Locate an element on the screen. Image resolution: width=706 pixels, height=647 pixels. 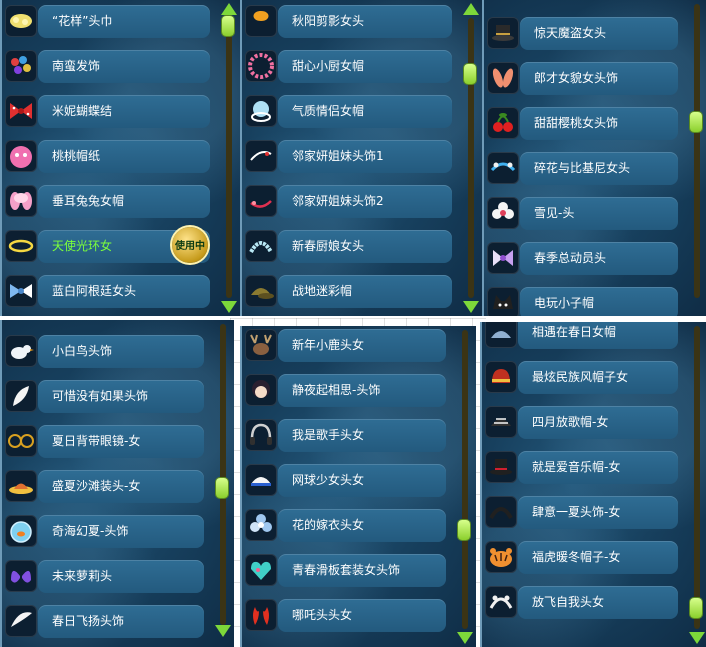
list-item: “花样”头巾 is located at coordinates (110, 22).